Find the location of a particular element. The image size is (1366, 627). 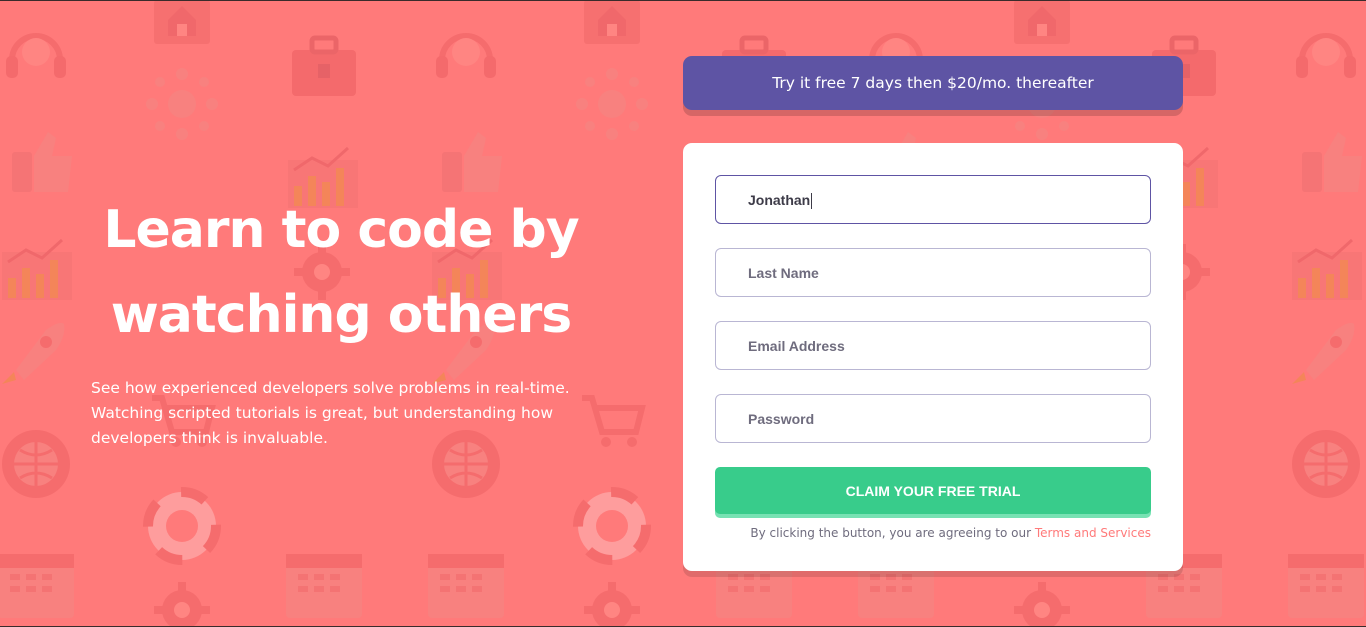

hero-title: Learn to code by watching others is located at coordinates (341, 272).